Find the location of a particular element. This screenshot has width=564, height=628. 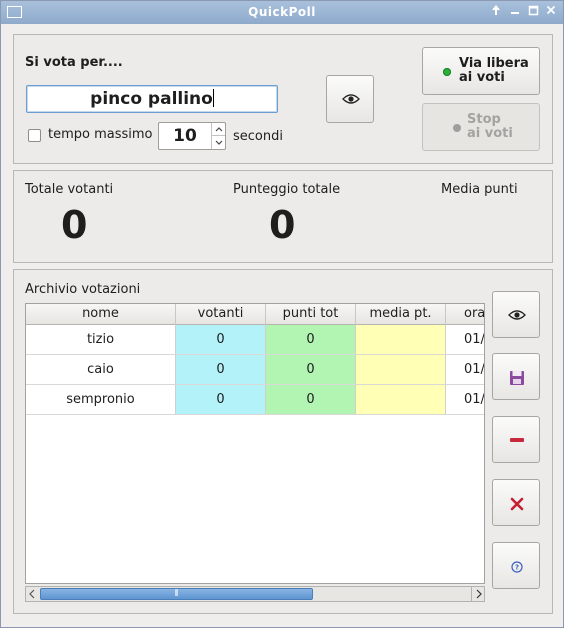

arrow-up-icon is located at coordinates (496, 10).